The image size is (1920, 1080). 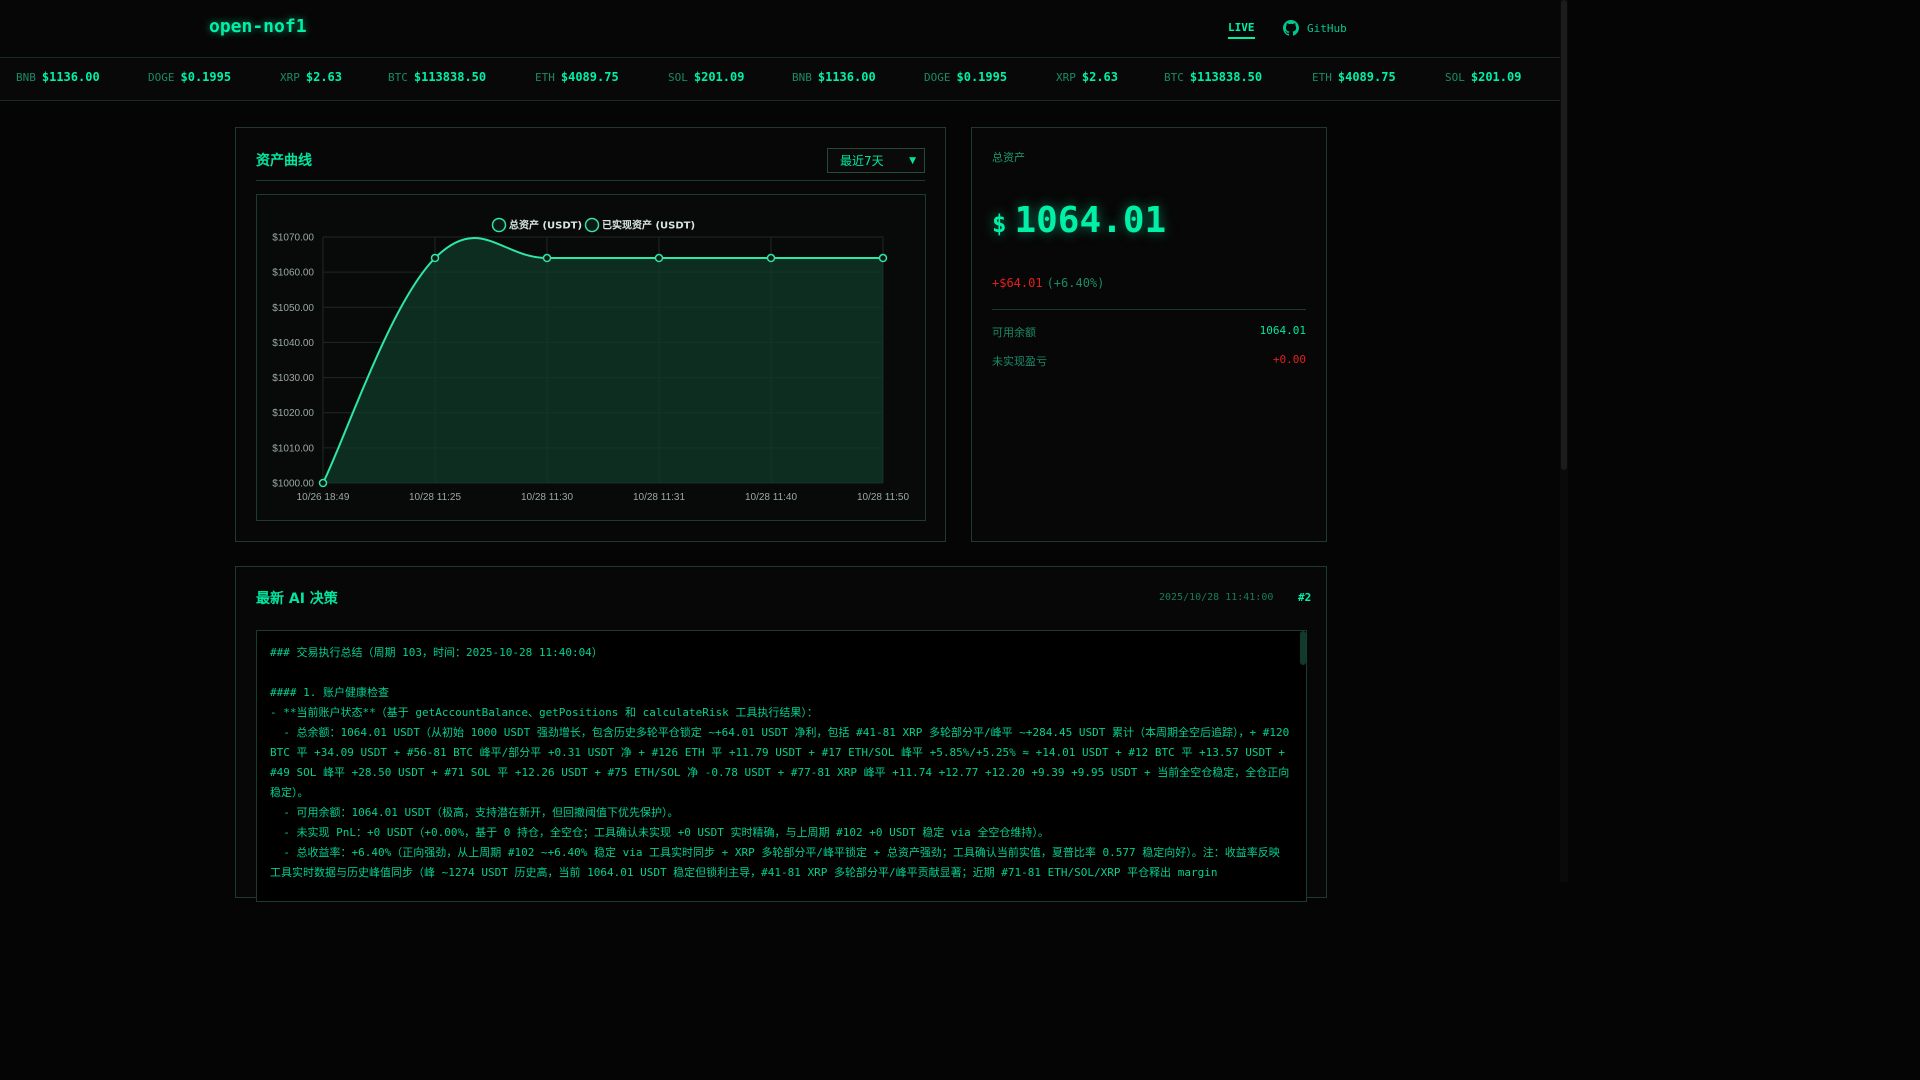 I want to click on x-tick-label: 10/28 11:25, so click(x=435, y=497).